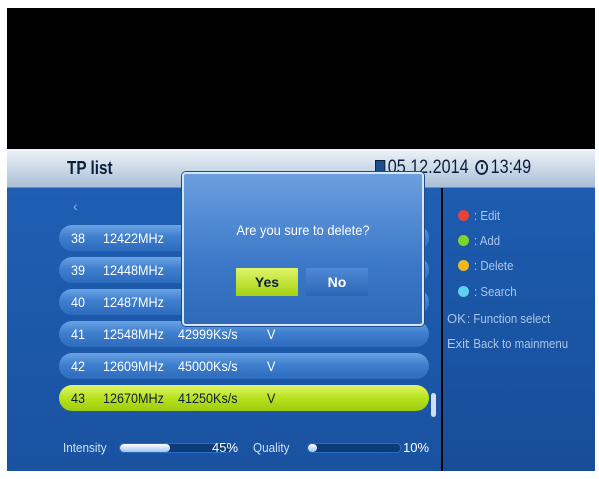  Describe the element at coordinates (267, 282) in the screenshot. I see `yes-button: Yes` at that location.